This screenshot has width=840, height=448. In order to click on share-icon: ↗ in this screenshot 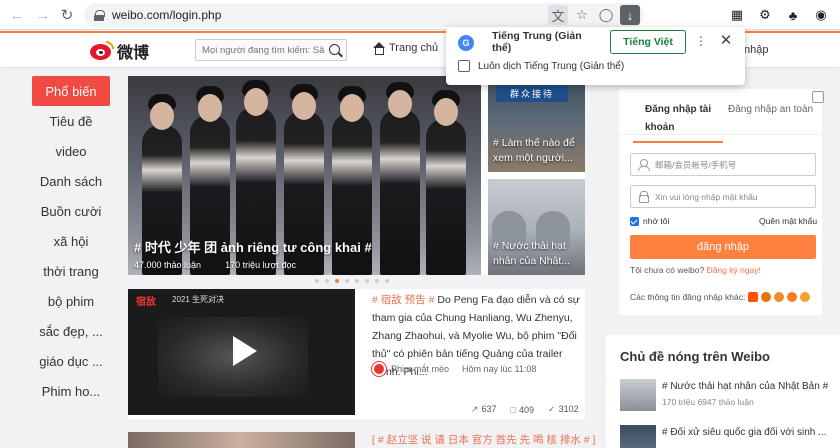, I will do `click(475, 409)`.